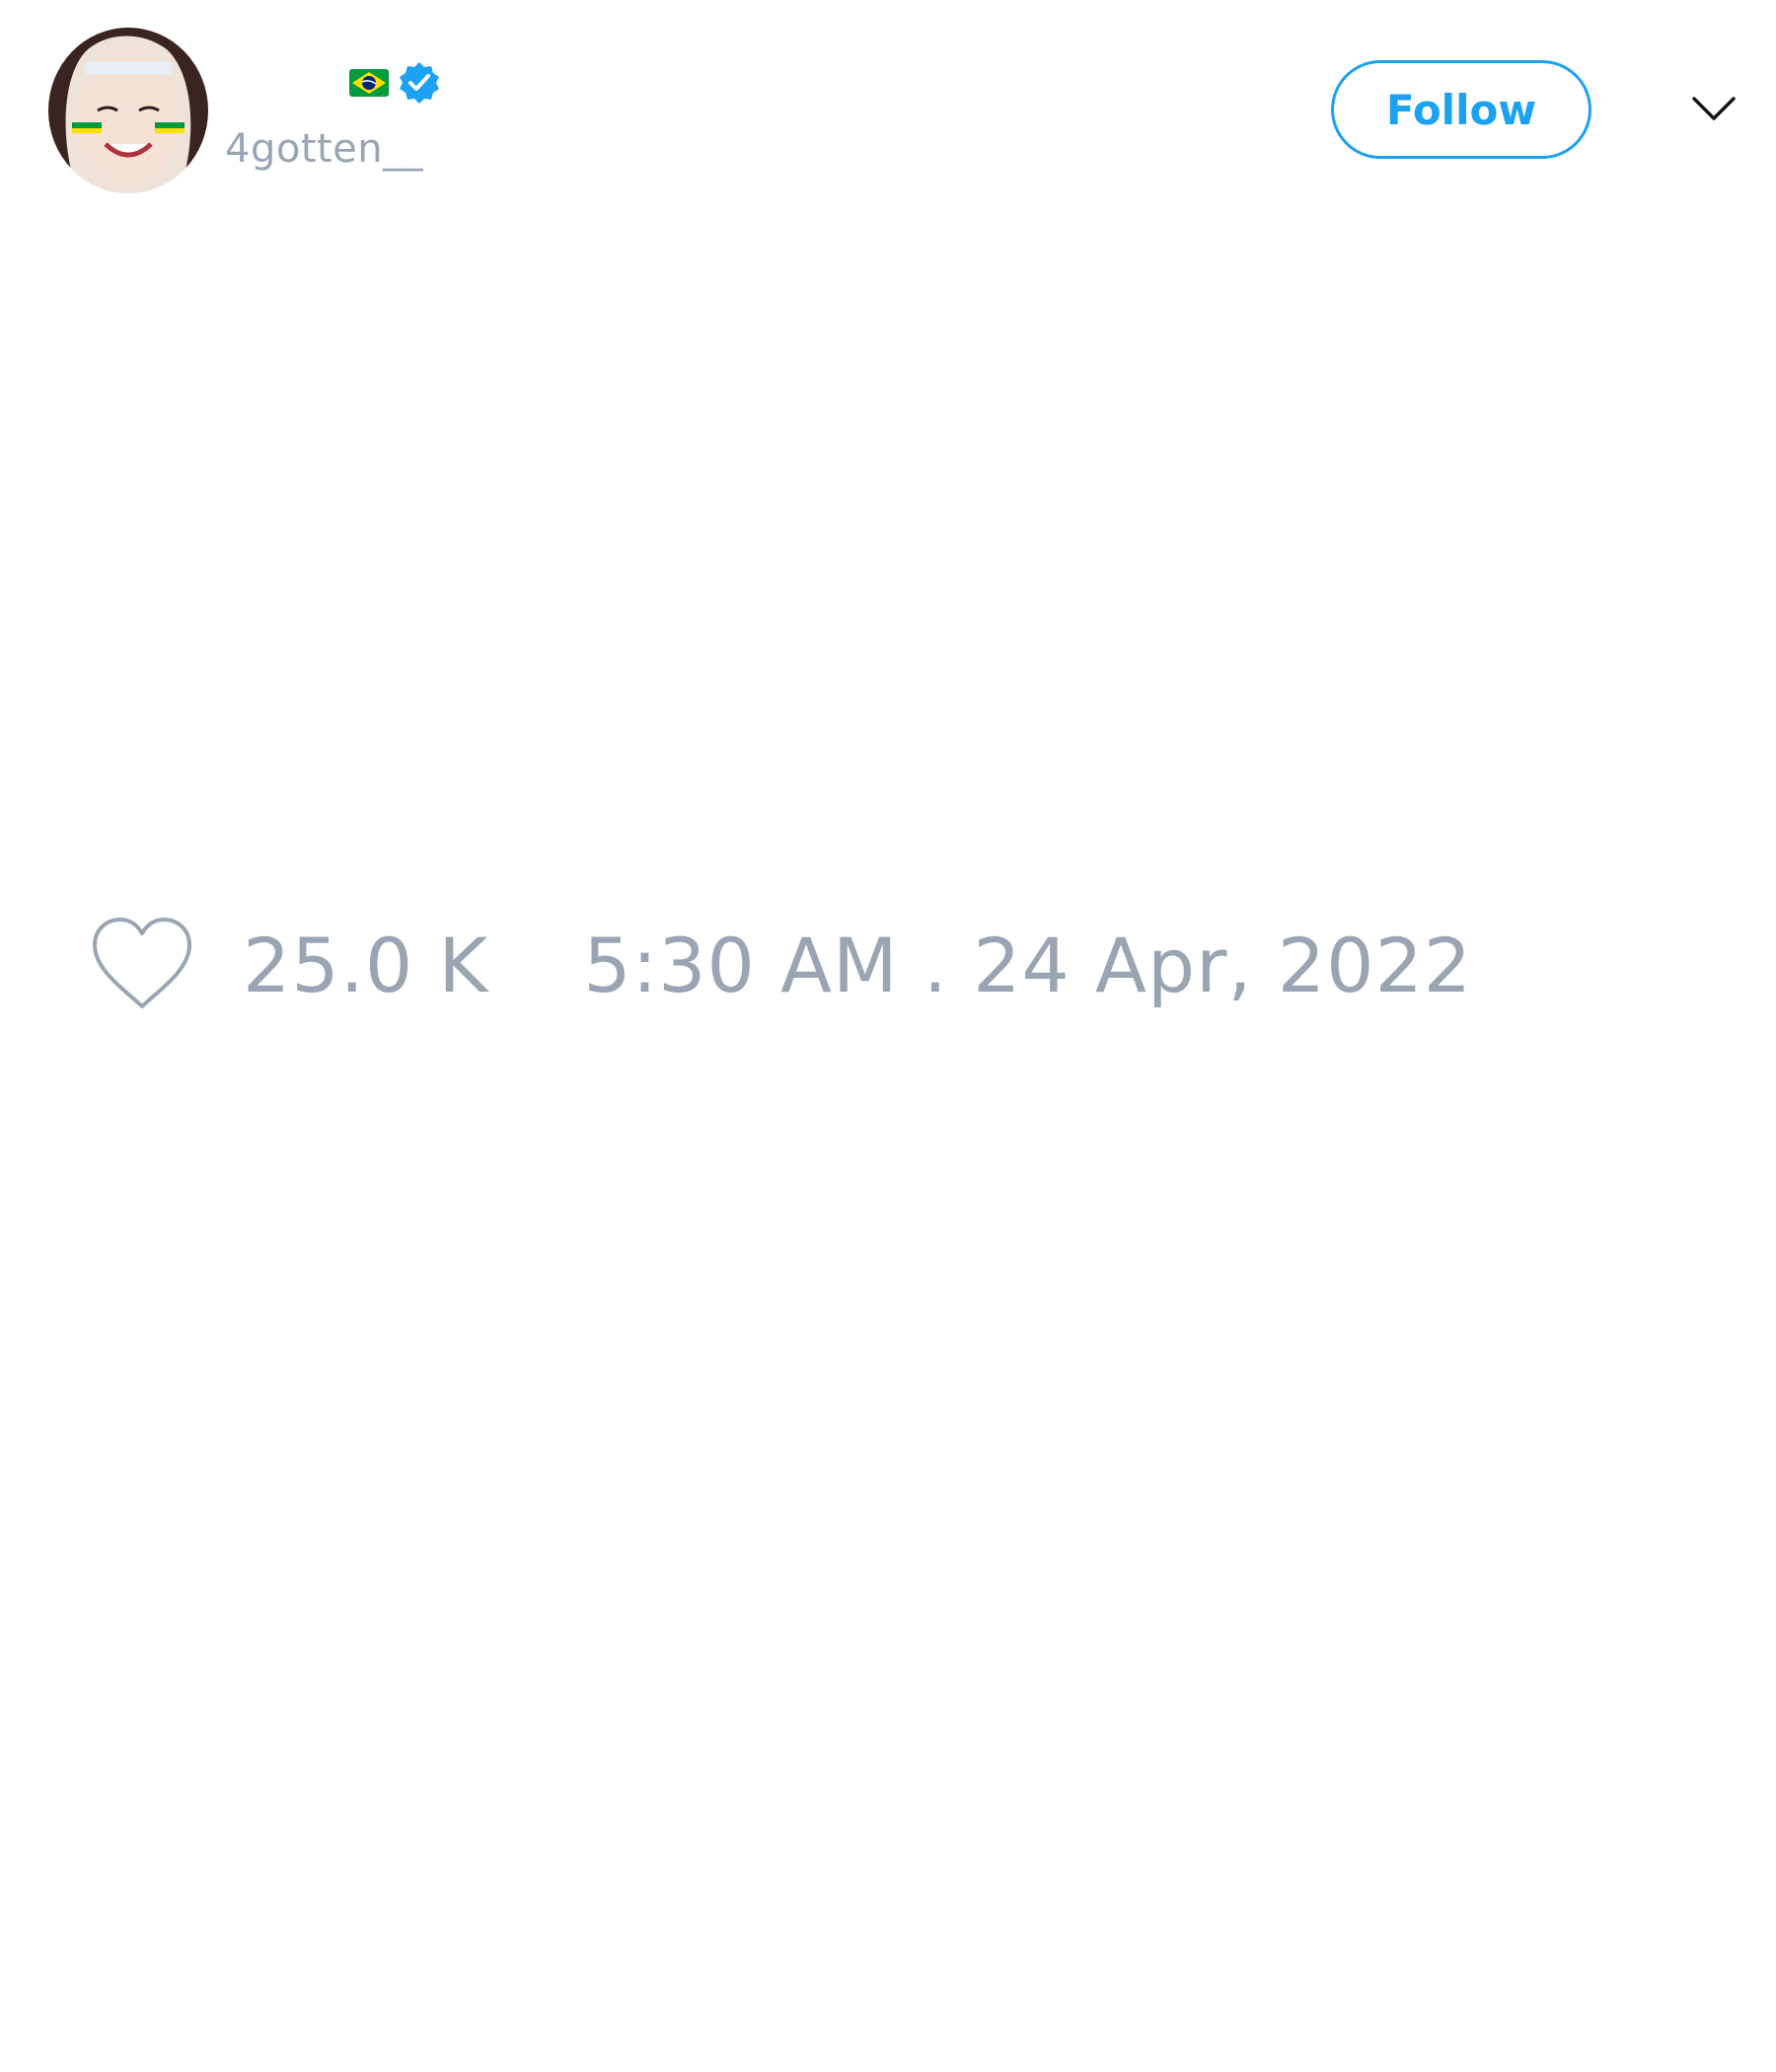 Image resolution: width=1776 pixels, height=2072 pixels. What do you see at coordinates (420, 83) in the screenshot?
I see `verified-badge-icon` at bounding box center [420, 83].